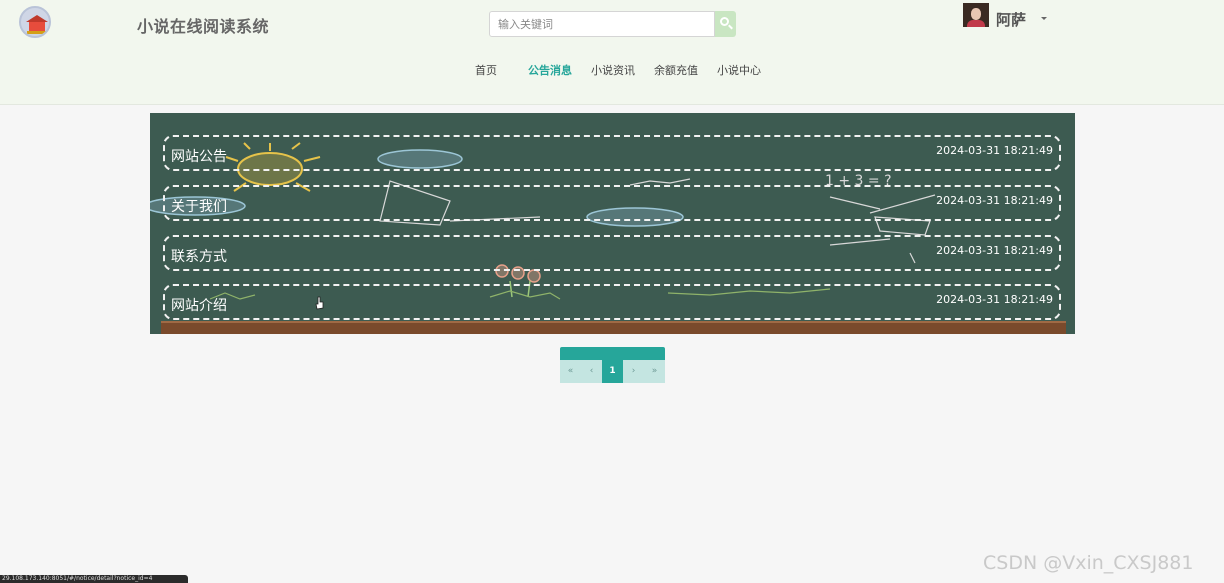 The image size is (1224, 583). What do you see at coordinates (319, 303) in the screenshot?
I see `hand-cursor-icon` at bounding box center [319, 303].